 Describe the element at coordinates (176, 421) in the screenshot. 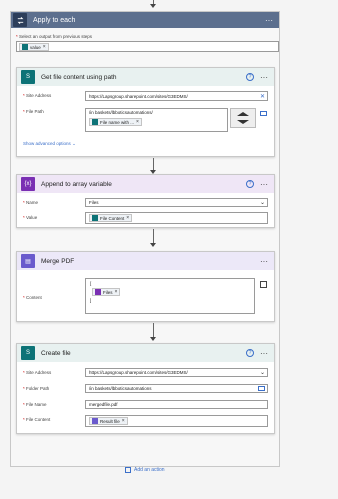

I see `file-content-field: Result file ×` at that location.